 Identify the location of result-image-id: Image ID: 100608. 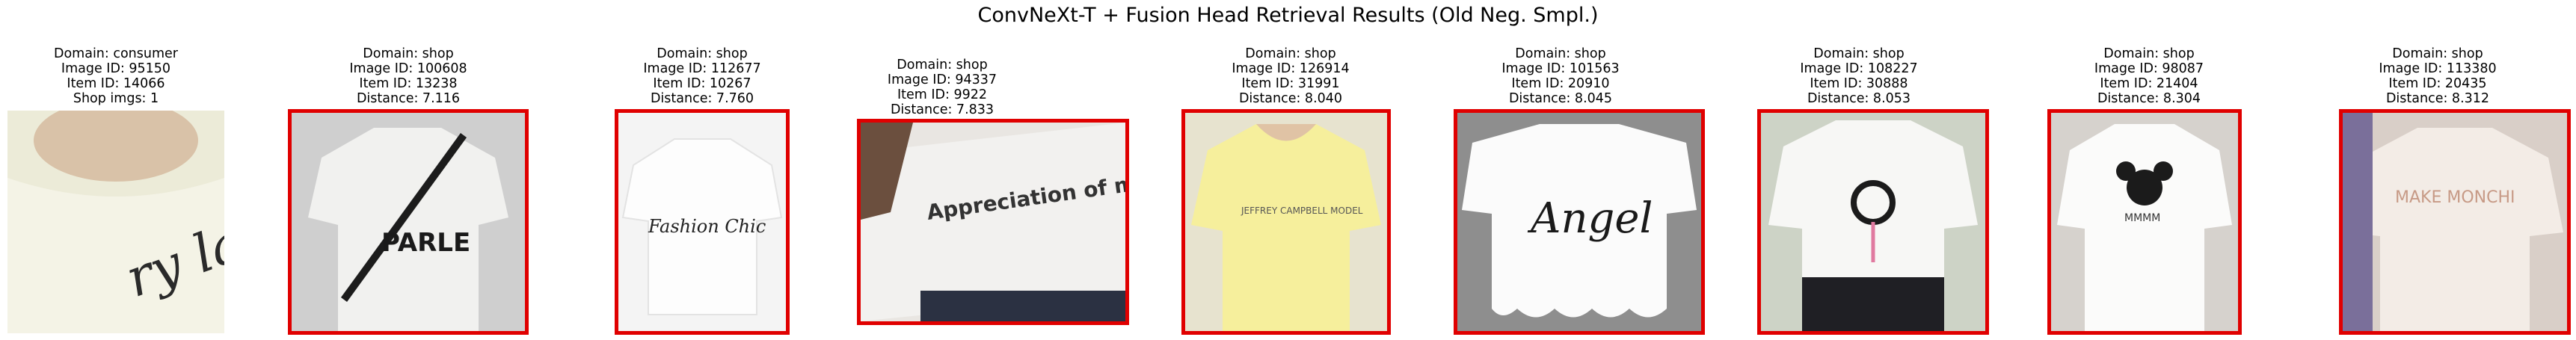
(408, 68).